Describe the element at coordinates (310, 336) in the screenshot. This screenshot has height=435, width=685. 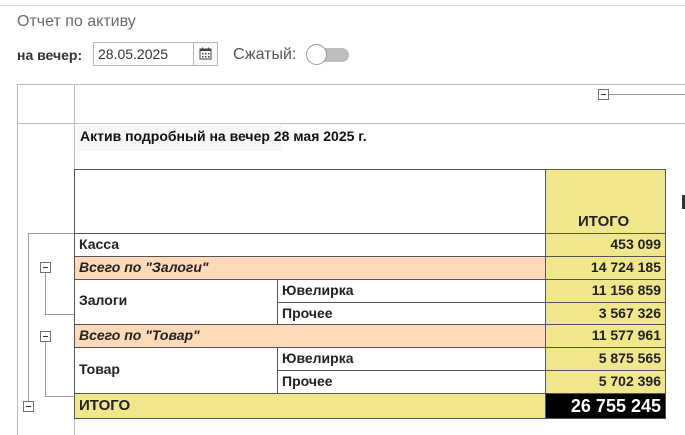
I see `row-tovar-total-label: Всего по "Товар"` at that location.